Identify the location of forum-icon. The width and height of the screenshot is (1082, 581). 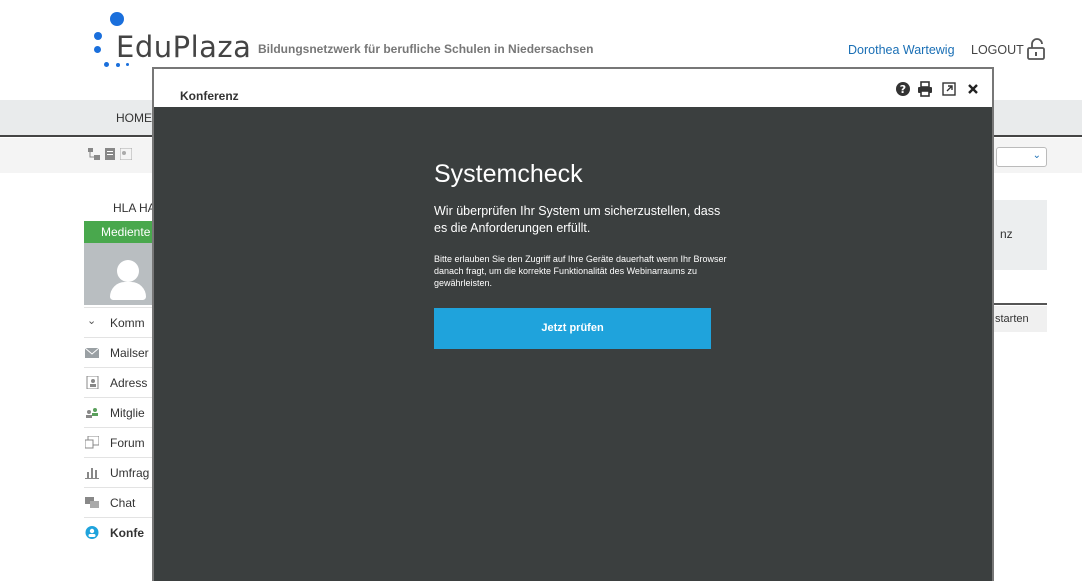
(92, 442).